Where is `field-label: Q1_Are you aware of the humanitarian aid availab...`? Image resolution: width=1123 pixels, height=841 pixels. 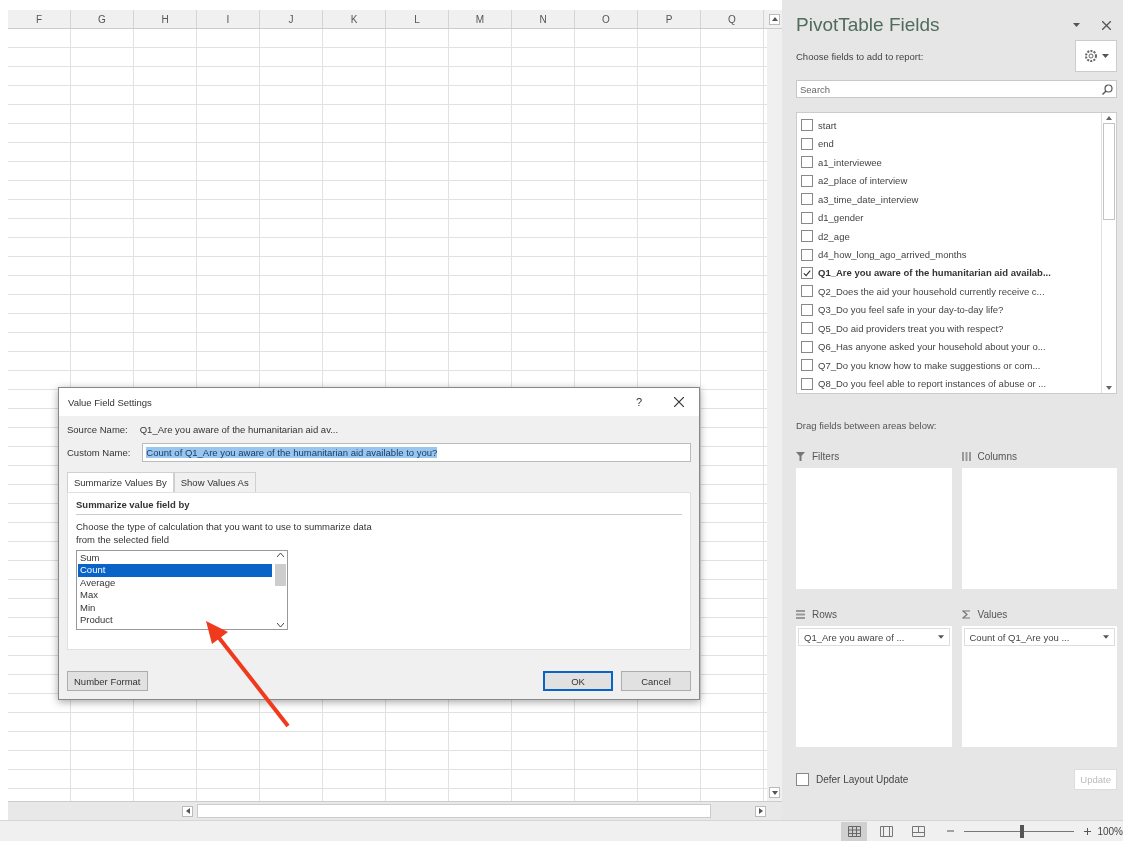 field-label: Q1_Are you aware of the humanitarian aid availab... is located at coordinates (934, 273).